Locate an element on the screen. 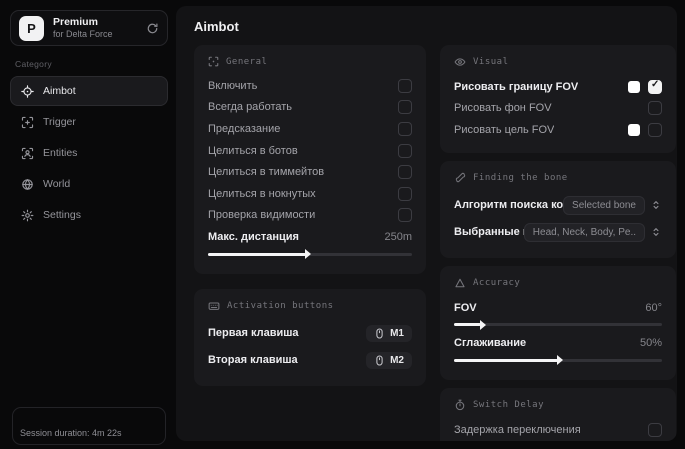 This screenshot has height=449, width=685. panel-accuracy: Accuracy FOV 60° Сглаживание 50% is located at coordinates (558, 322).